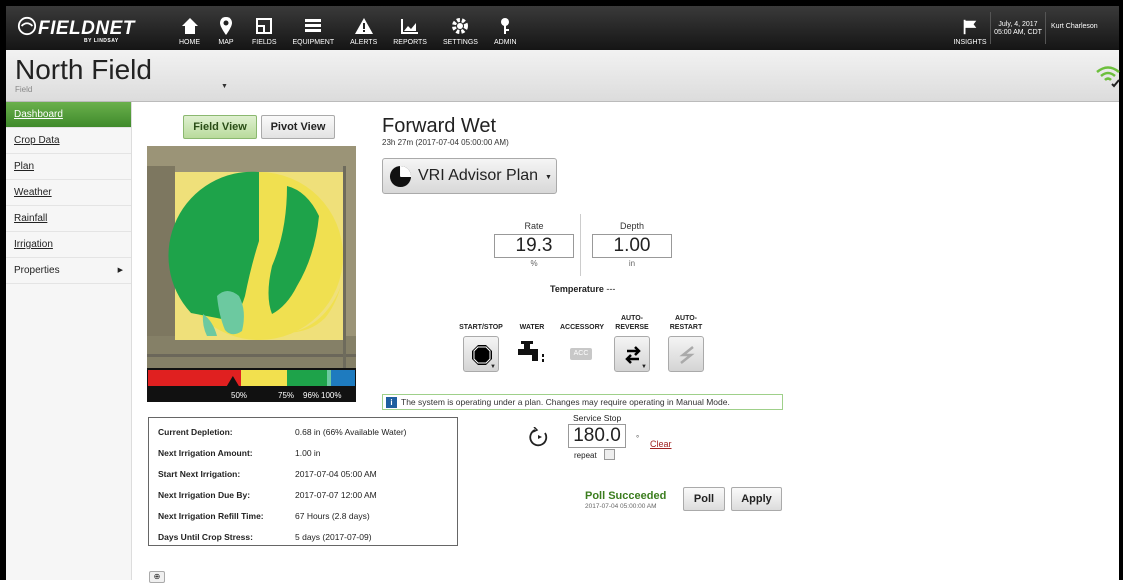 This screenshot has width=1123, height=583. I want to click on date-time-display: July, 4, 2017 05:00 AM, CDT, so click(1018, 28).